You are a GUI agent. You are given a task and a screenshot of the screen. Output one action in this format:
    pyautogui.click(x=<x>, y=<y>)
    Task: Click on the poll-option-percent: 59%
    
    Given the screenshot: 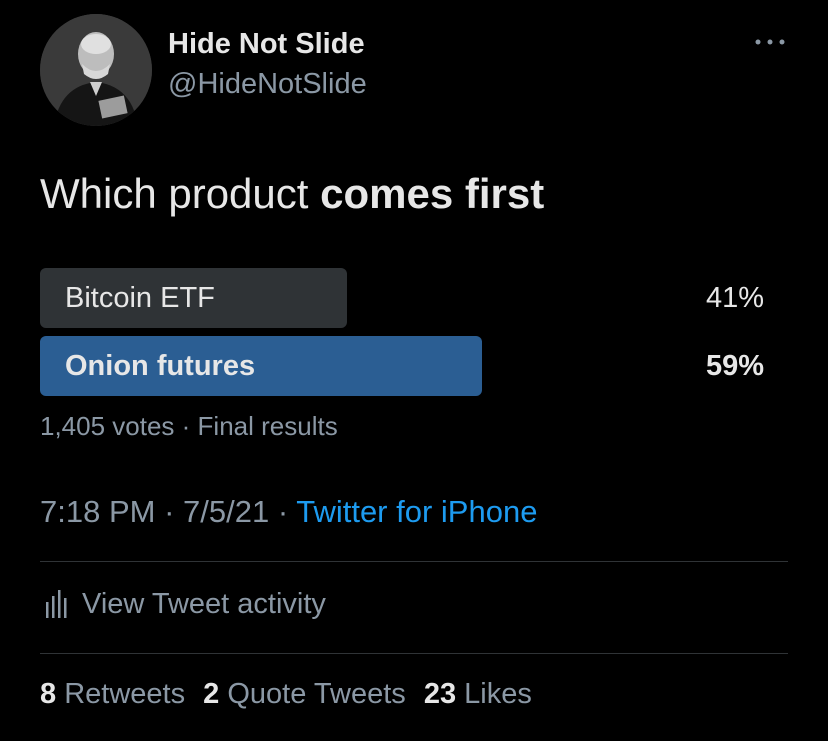 What is the action you would take?
    pyautogui.click(x=734, y=366)
    